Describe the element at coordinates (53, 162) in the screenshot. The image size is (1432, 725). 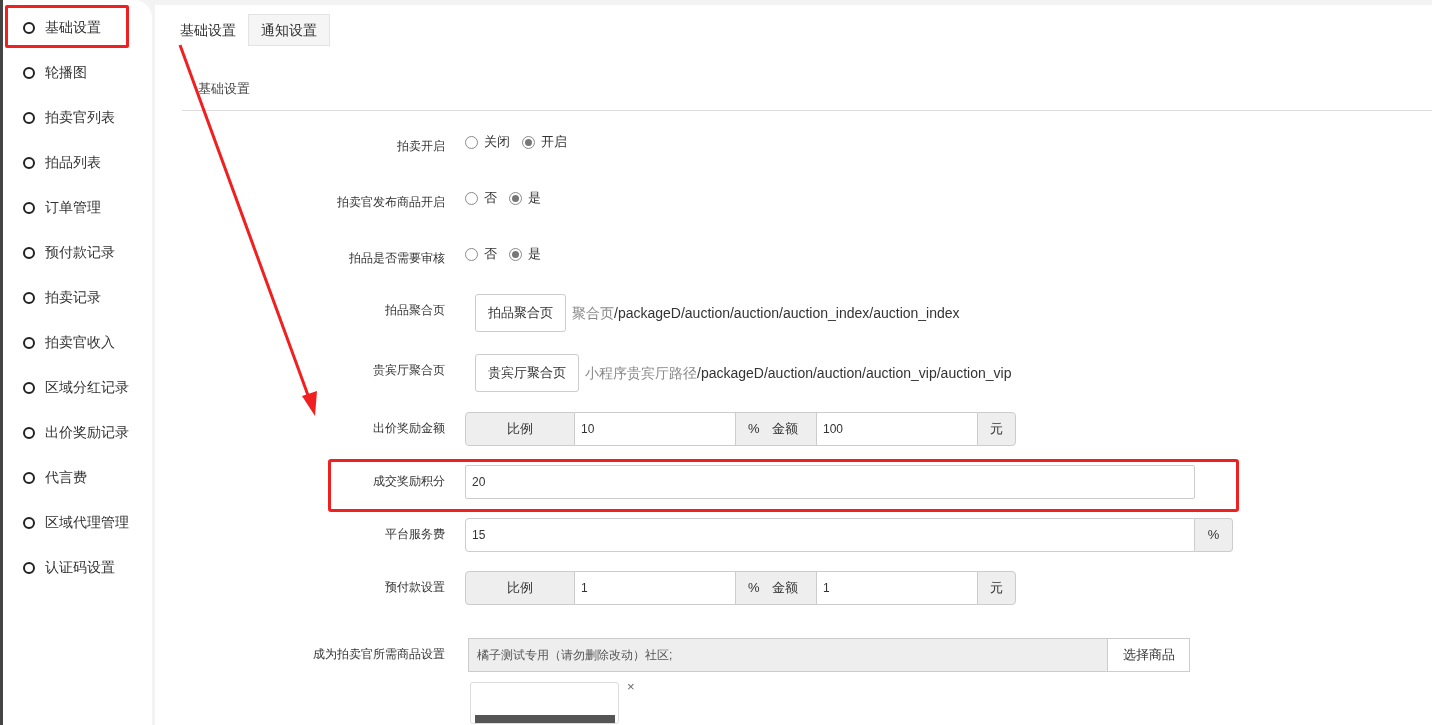
I see `sidebar-item: 拍品列表` at that location.